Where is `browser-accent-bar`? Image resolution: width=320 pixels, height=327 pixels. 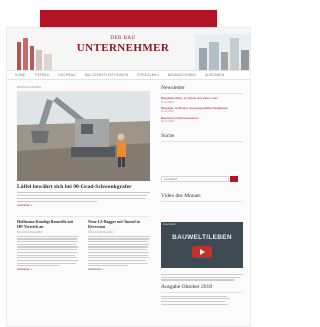 browser-accent-bar is located at coordinates (128, 18).